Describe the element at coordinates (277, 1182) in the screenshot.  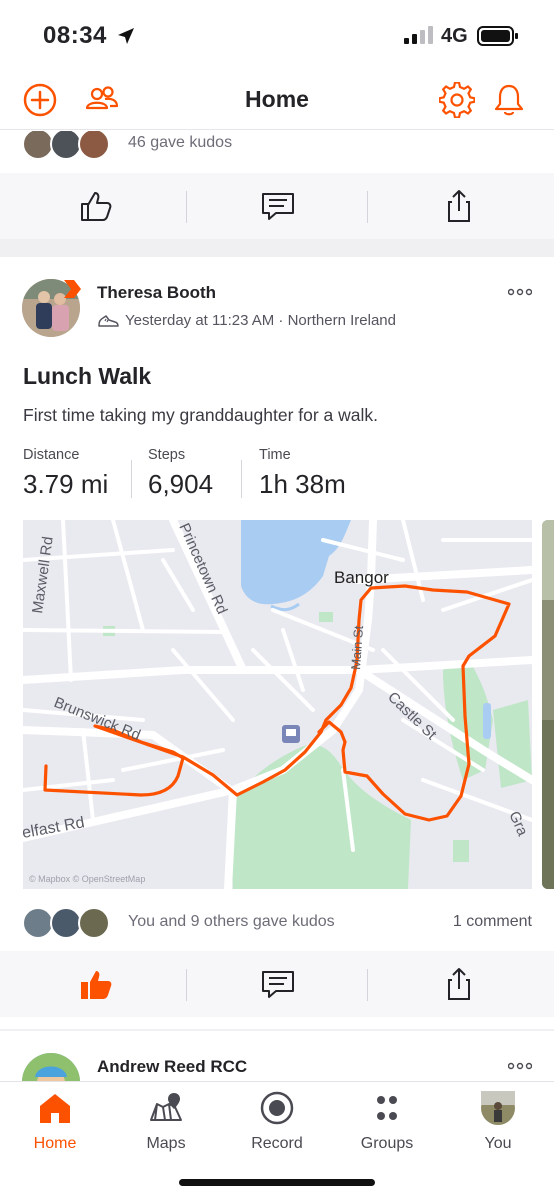
I see `home-indicator` at that location.